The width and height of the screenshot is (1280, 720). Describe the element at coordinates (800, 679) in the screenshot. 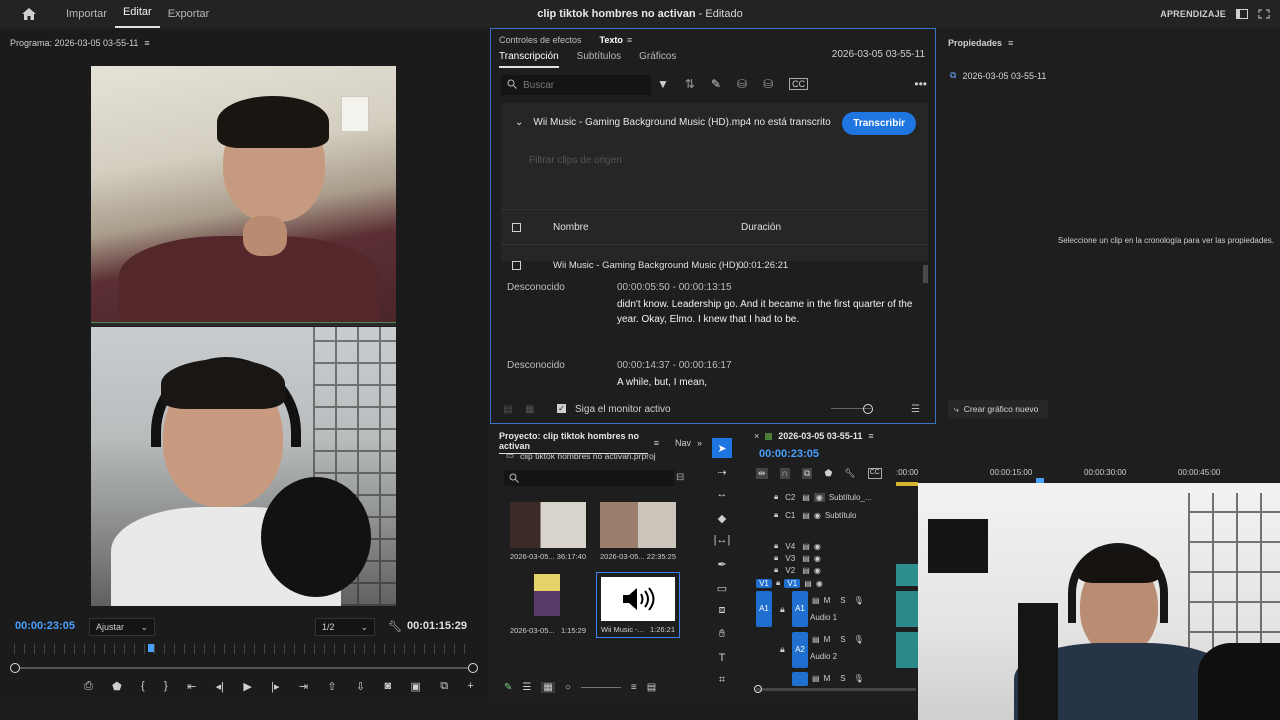

I see `track-a3-id` at that location.